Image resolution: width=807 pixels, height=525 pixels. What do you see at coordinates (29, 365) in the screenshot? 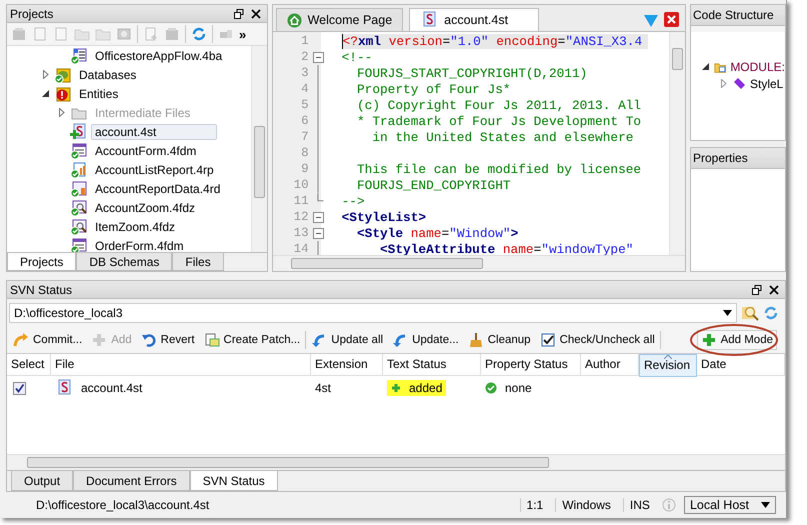
I see `column-header: Select` at bounding box center [29, 365].